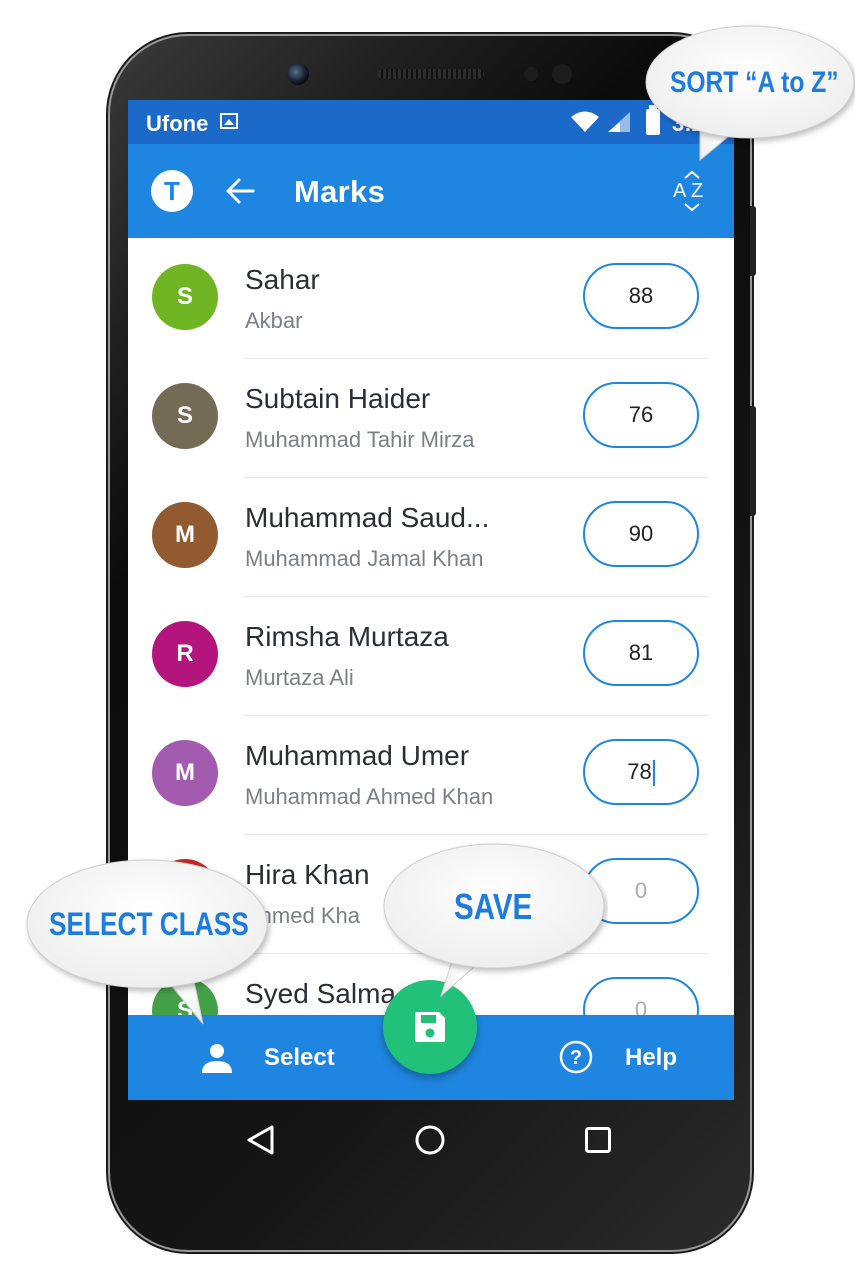 The width and height of the screenshot is (855, 1280). What do you see at coordinates (282, 279) in the screenshot?
I see `student-name: Sahar` at bounding box center [282, 279].